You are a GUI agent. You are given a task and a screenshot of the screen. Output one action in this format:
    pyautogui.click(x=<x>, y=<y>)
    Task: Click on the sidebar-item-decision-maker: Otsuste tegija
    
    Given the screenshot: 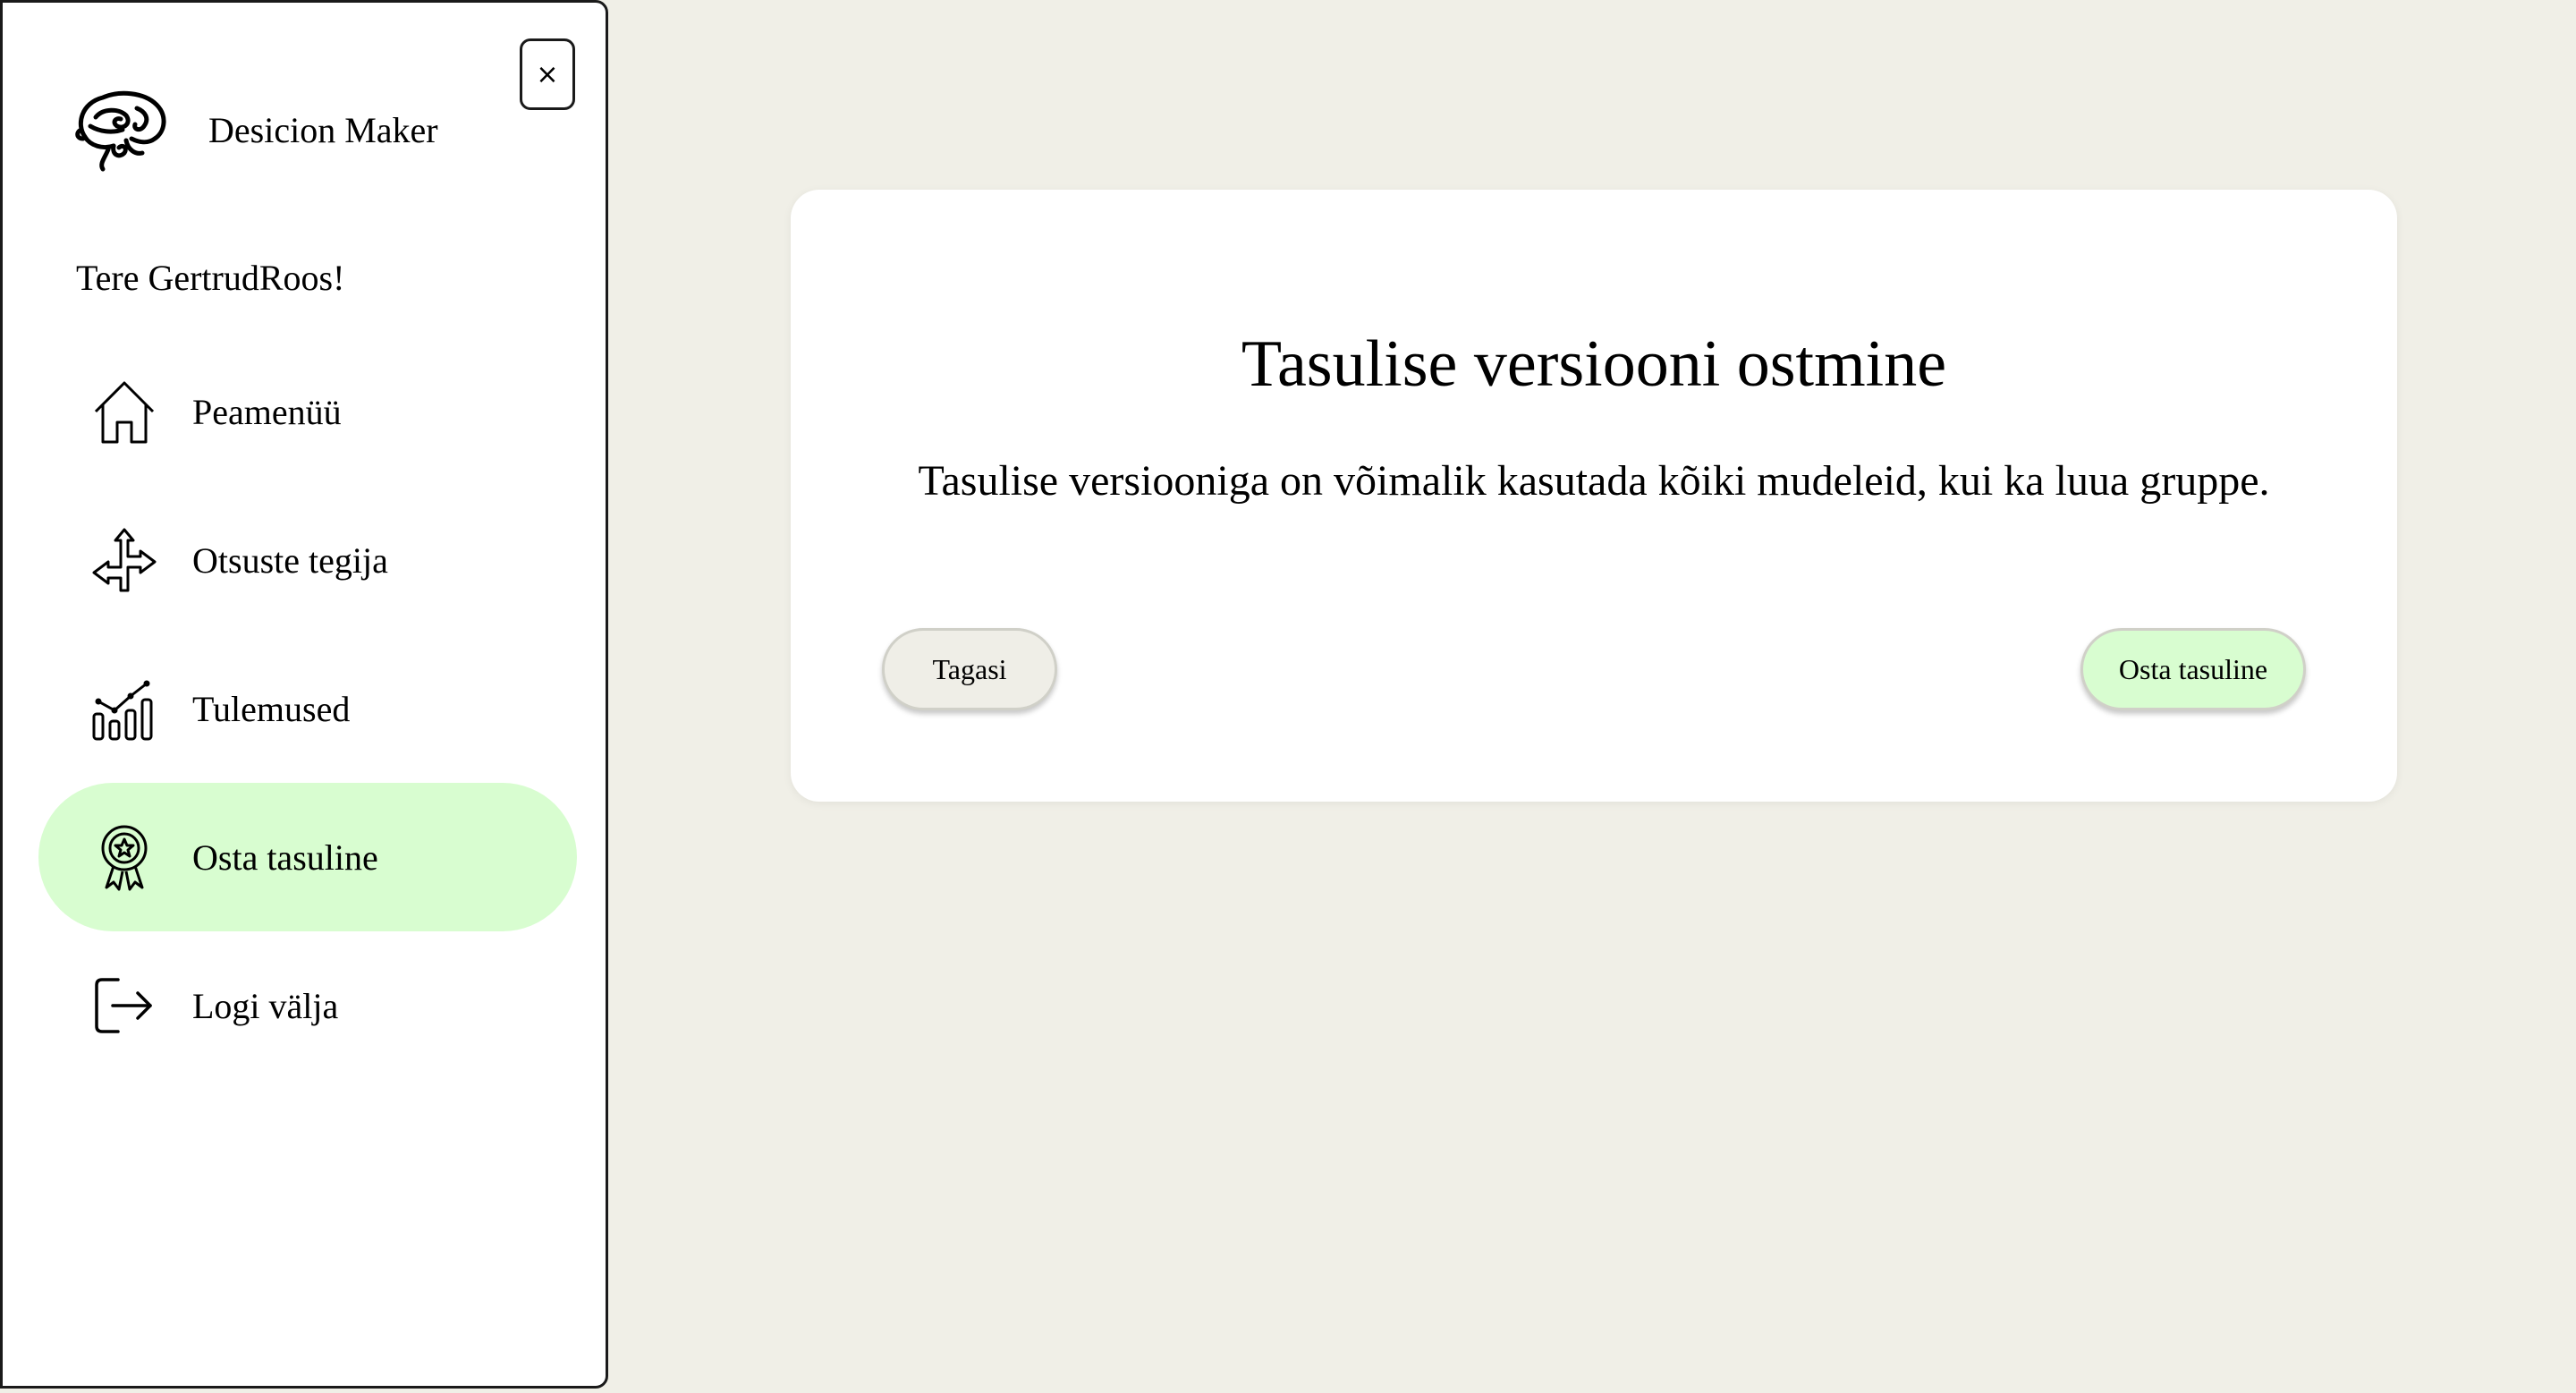 What is the action you would take?
    pyautogui.click(x=307, y=560)
    